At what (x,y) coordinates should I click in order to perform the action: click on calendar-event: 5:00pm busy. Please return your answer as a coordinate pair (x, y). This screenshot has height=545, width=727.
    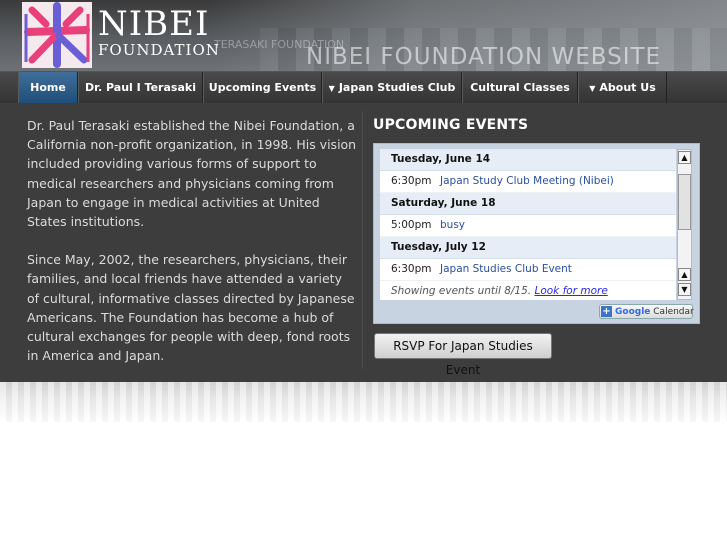
    Looking at the image, I should click on (528, 226).